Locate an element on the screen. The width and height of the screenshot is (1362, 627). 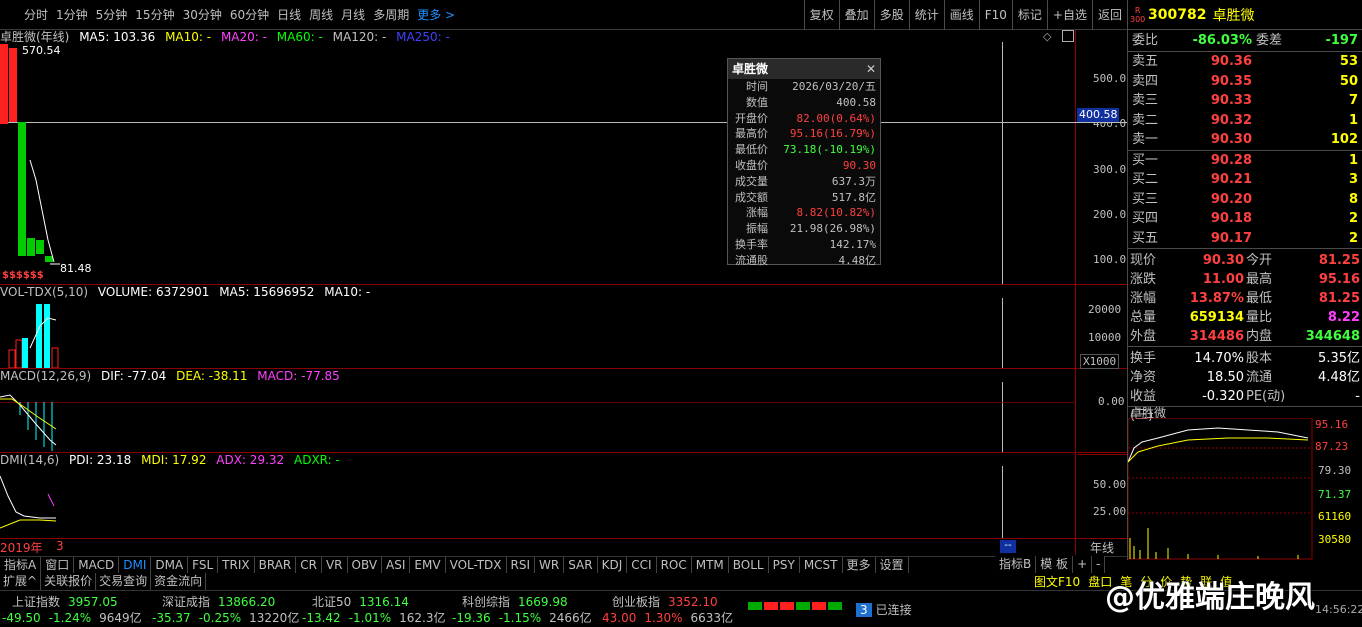
indicator-tab: CR is located at coordinates (309, 565).